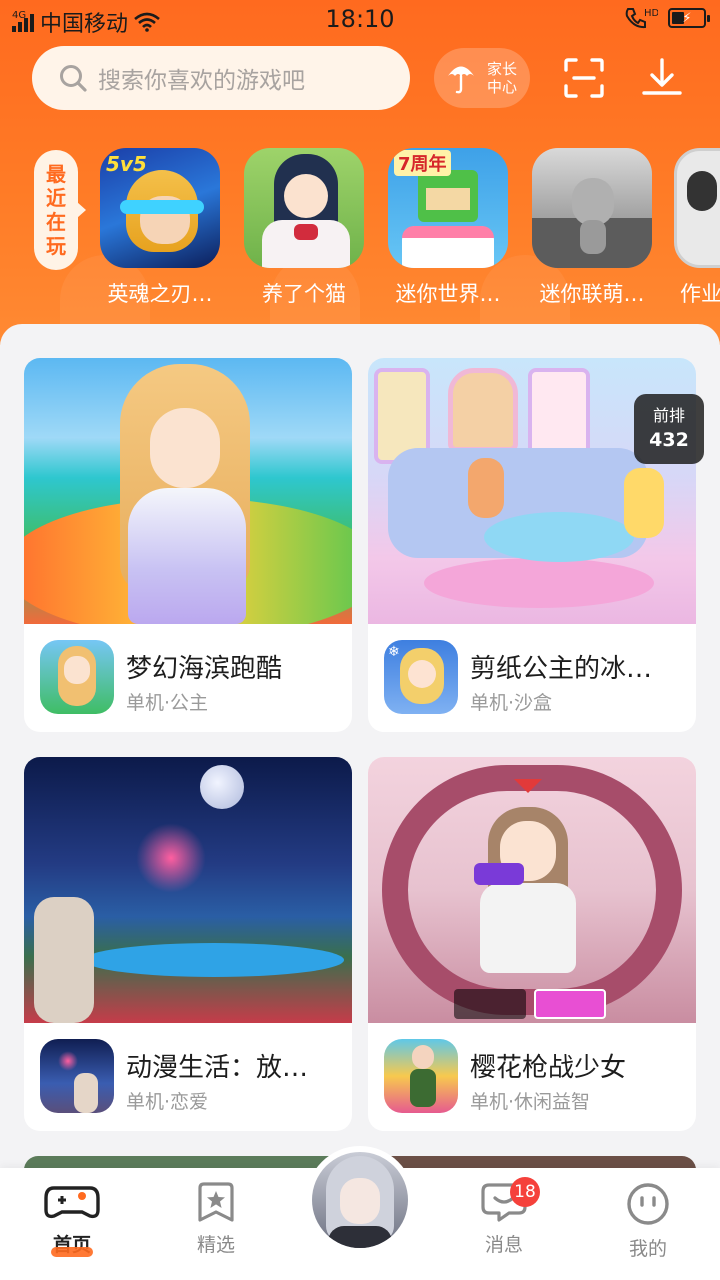 Image resolution: width=720 pixels, height=1280 pixels. What do you see at coordinates (126, 164) in the screenshot?
I see `icon-caption: 5v5` at bounding box center [126, 164].